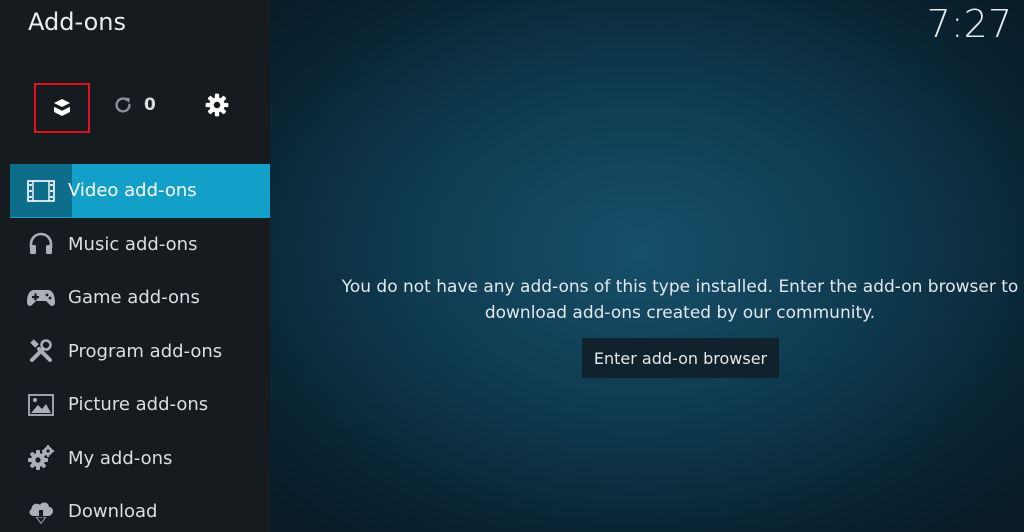  What do you see at coordinates (132, 191) in the screenshot?
I see `sidebar-item-label: Video add-ons` at bounding box center [132, 191].